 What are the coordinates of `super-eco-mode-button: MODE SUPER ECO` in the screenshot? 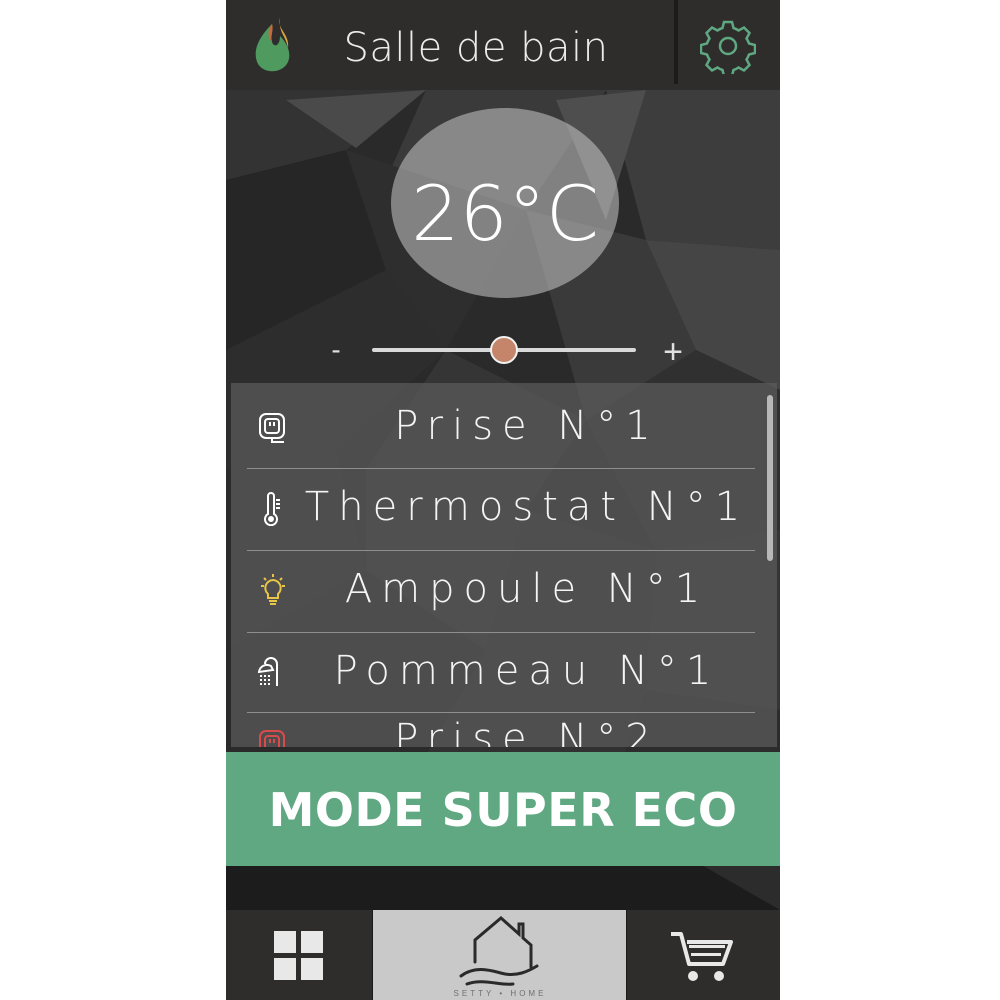 It's located at (503, 809).